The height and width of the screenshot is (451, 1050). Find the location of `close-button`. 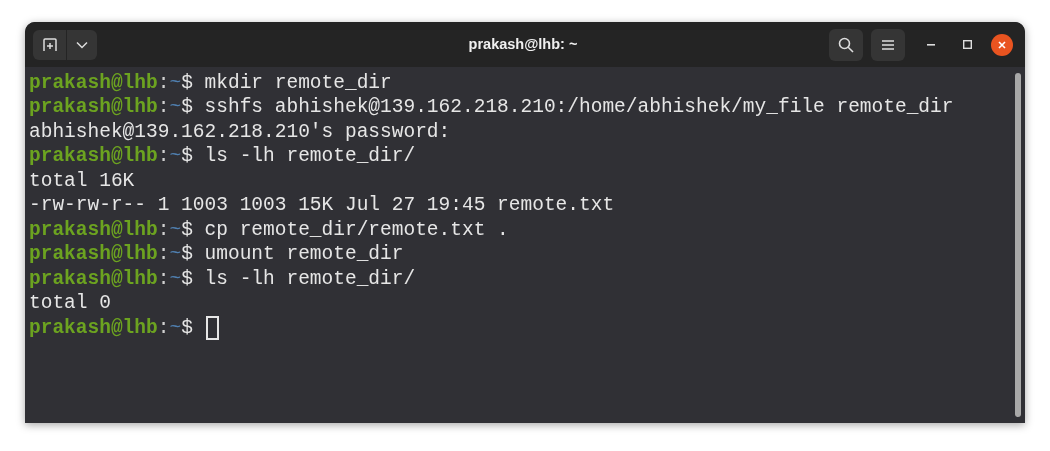

close-button is located at coordinates (1002, 44).